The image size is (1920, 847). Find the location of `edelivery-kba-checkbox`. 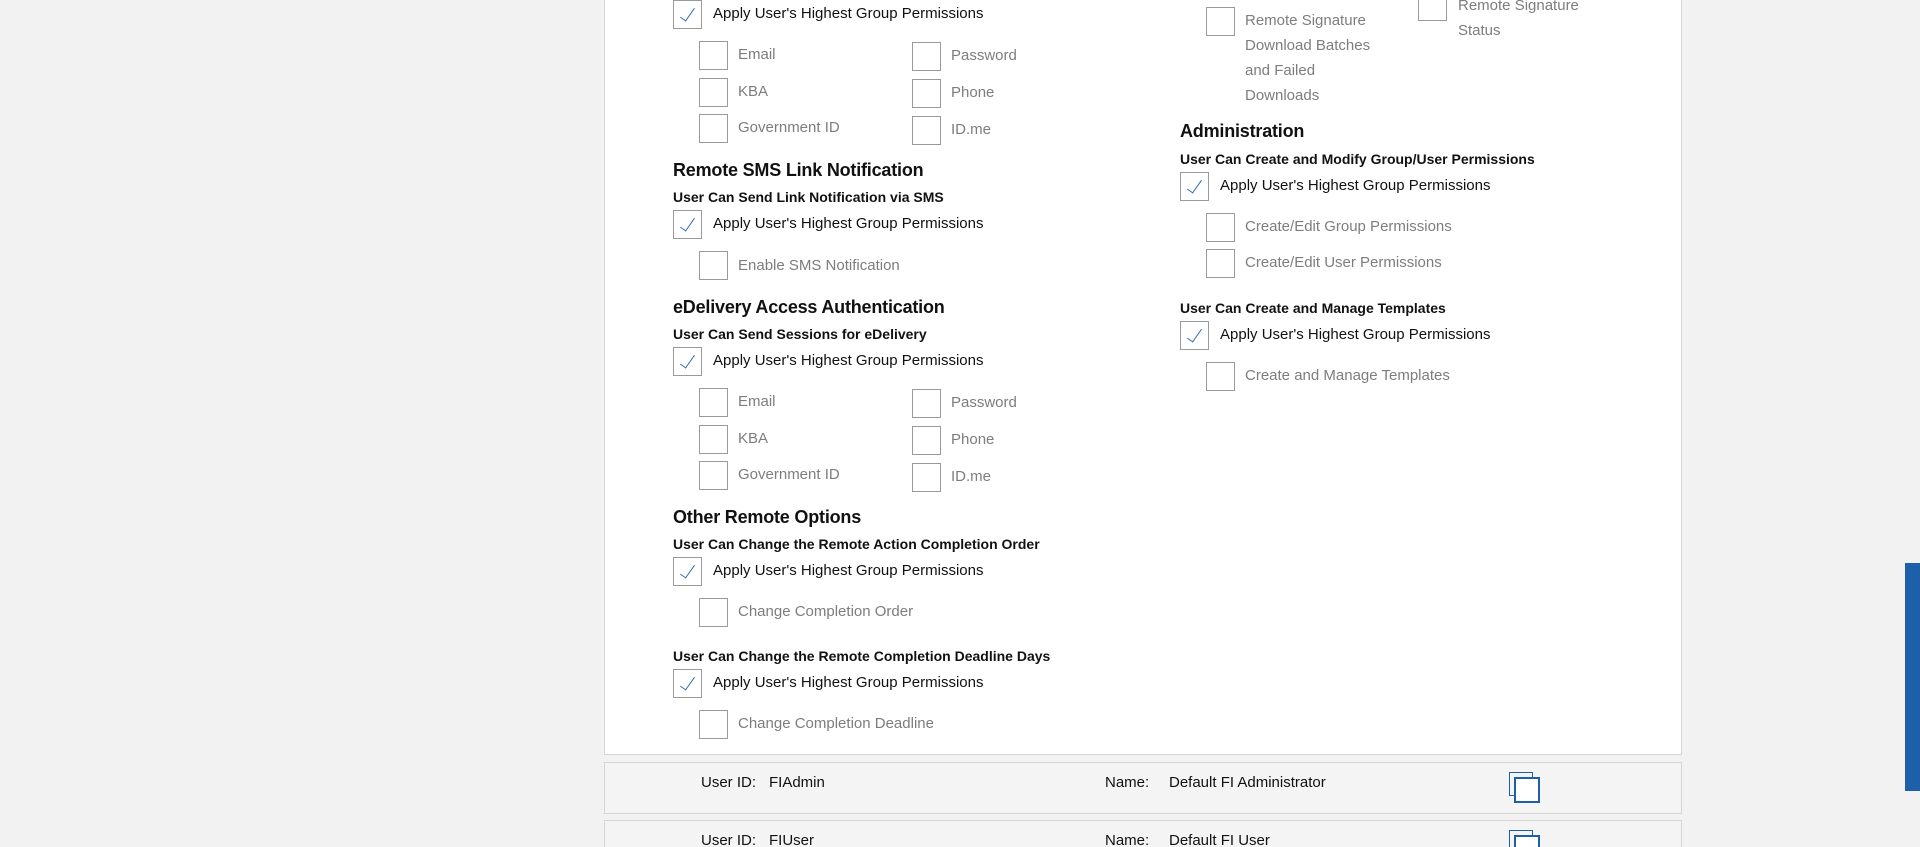

edelivery-kba-checkbox is located at coordinates (713, 439).